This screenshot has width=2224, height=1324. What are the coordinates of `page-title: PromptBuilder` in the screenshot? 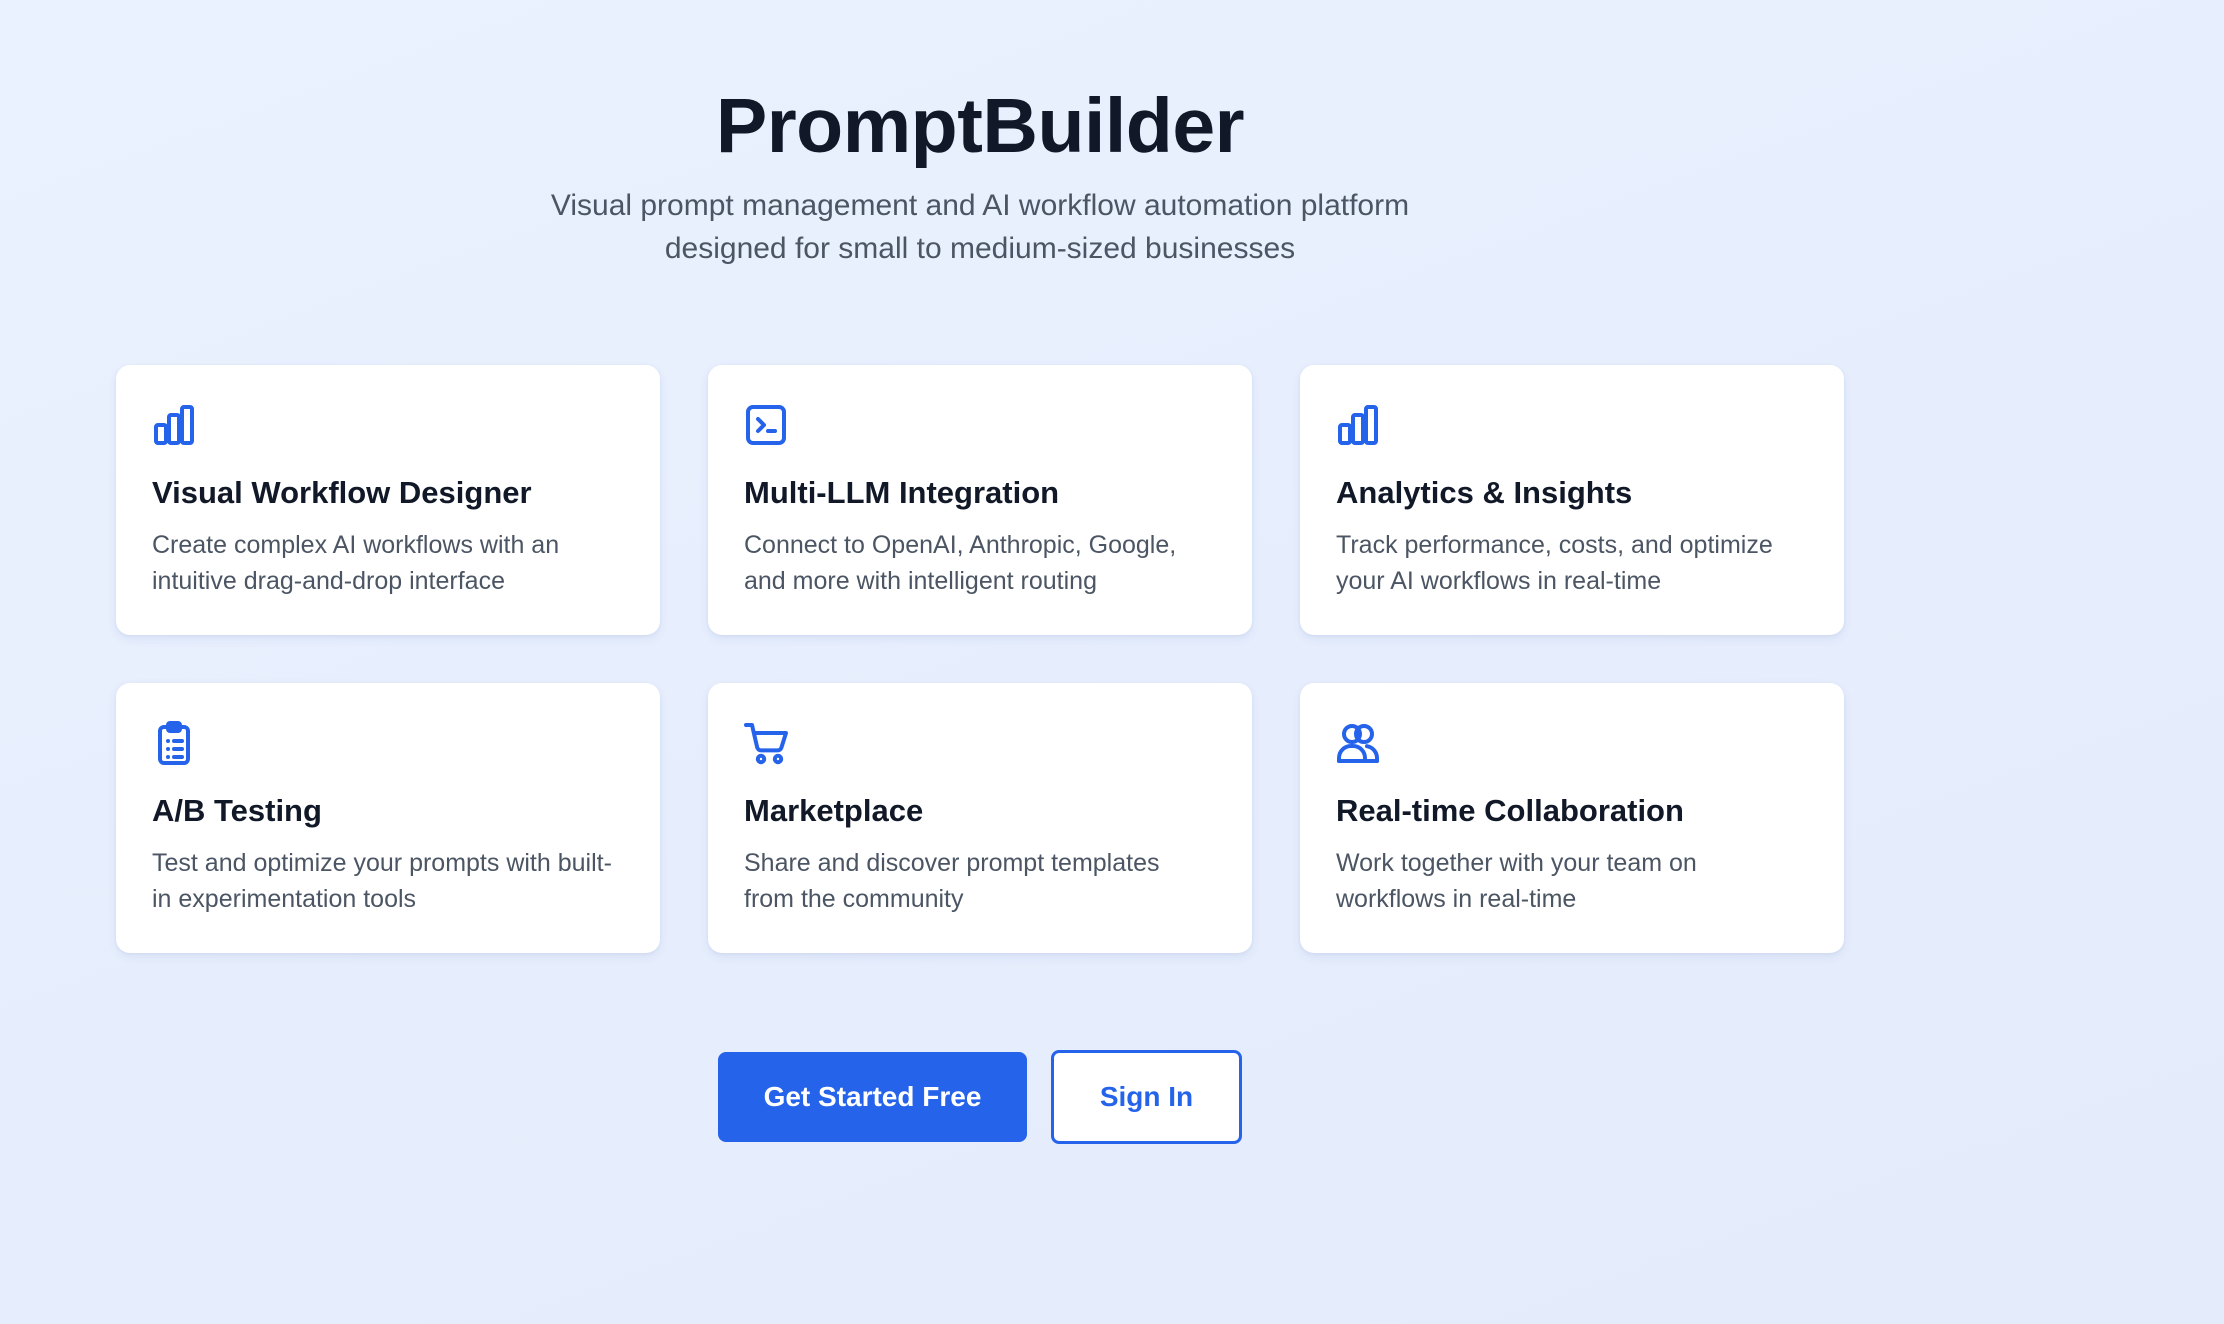 It's located at (980, 126).